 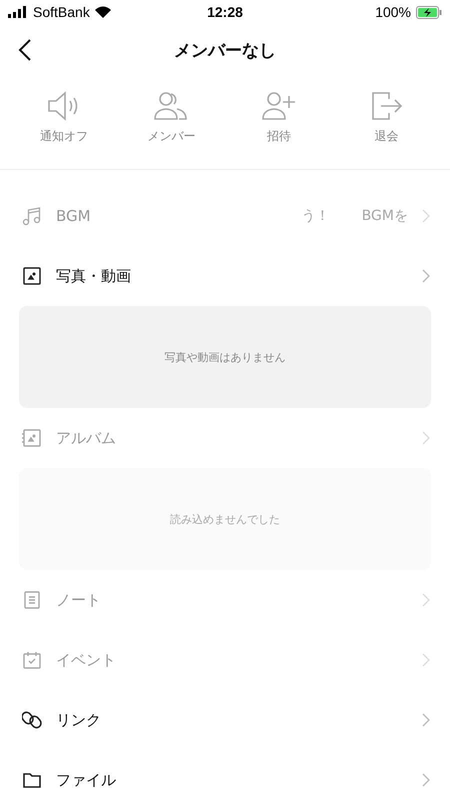 What do you see at coordinates (64, 117) in the screenshot?
I see `action-button: 通知オフ` at bounding box center [64, 117].